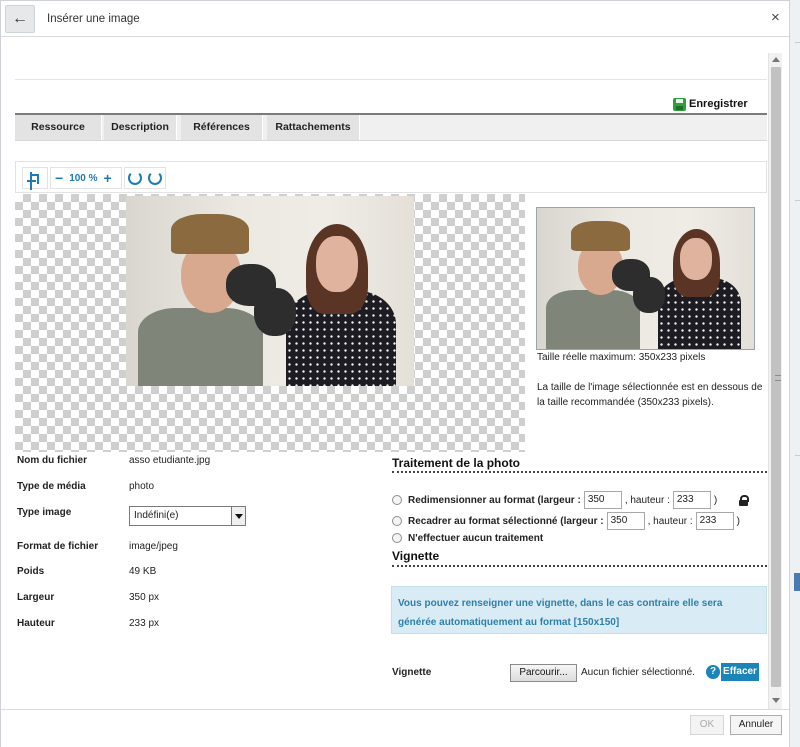  Describe the element at coordinates (395, 728) in the screenshot. I see `dialog-footer: OK Annuler` at that location.